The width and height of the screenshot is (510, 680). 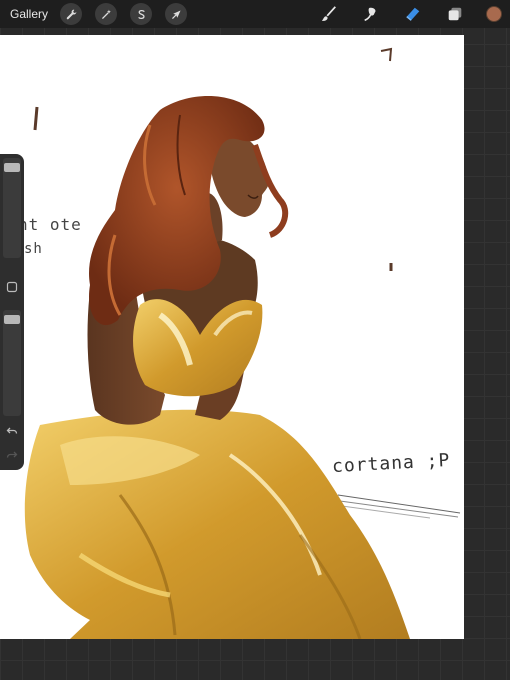 I want to click on square-icon, so click(x=12, y=287).